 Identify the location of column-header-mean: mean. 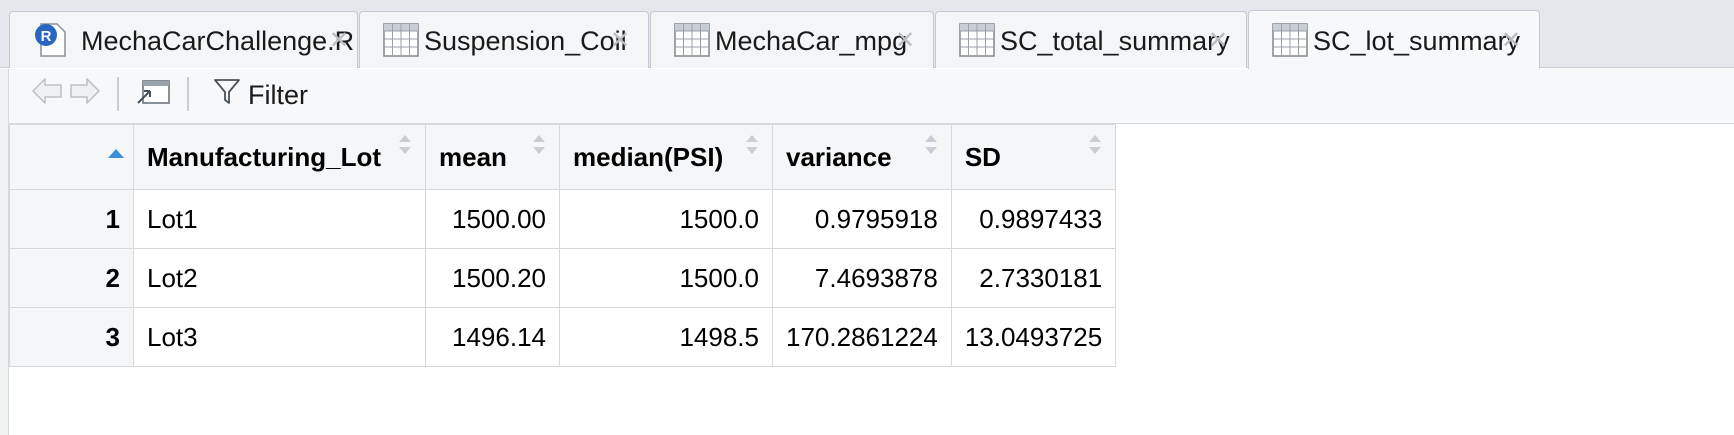
(492, 157).